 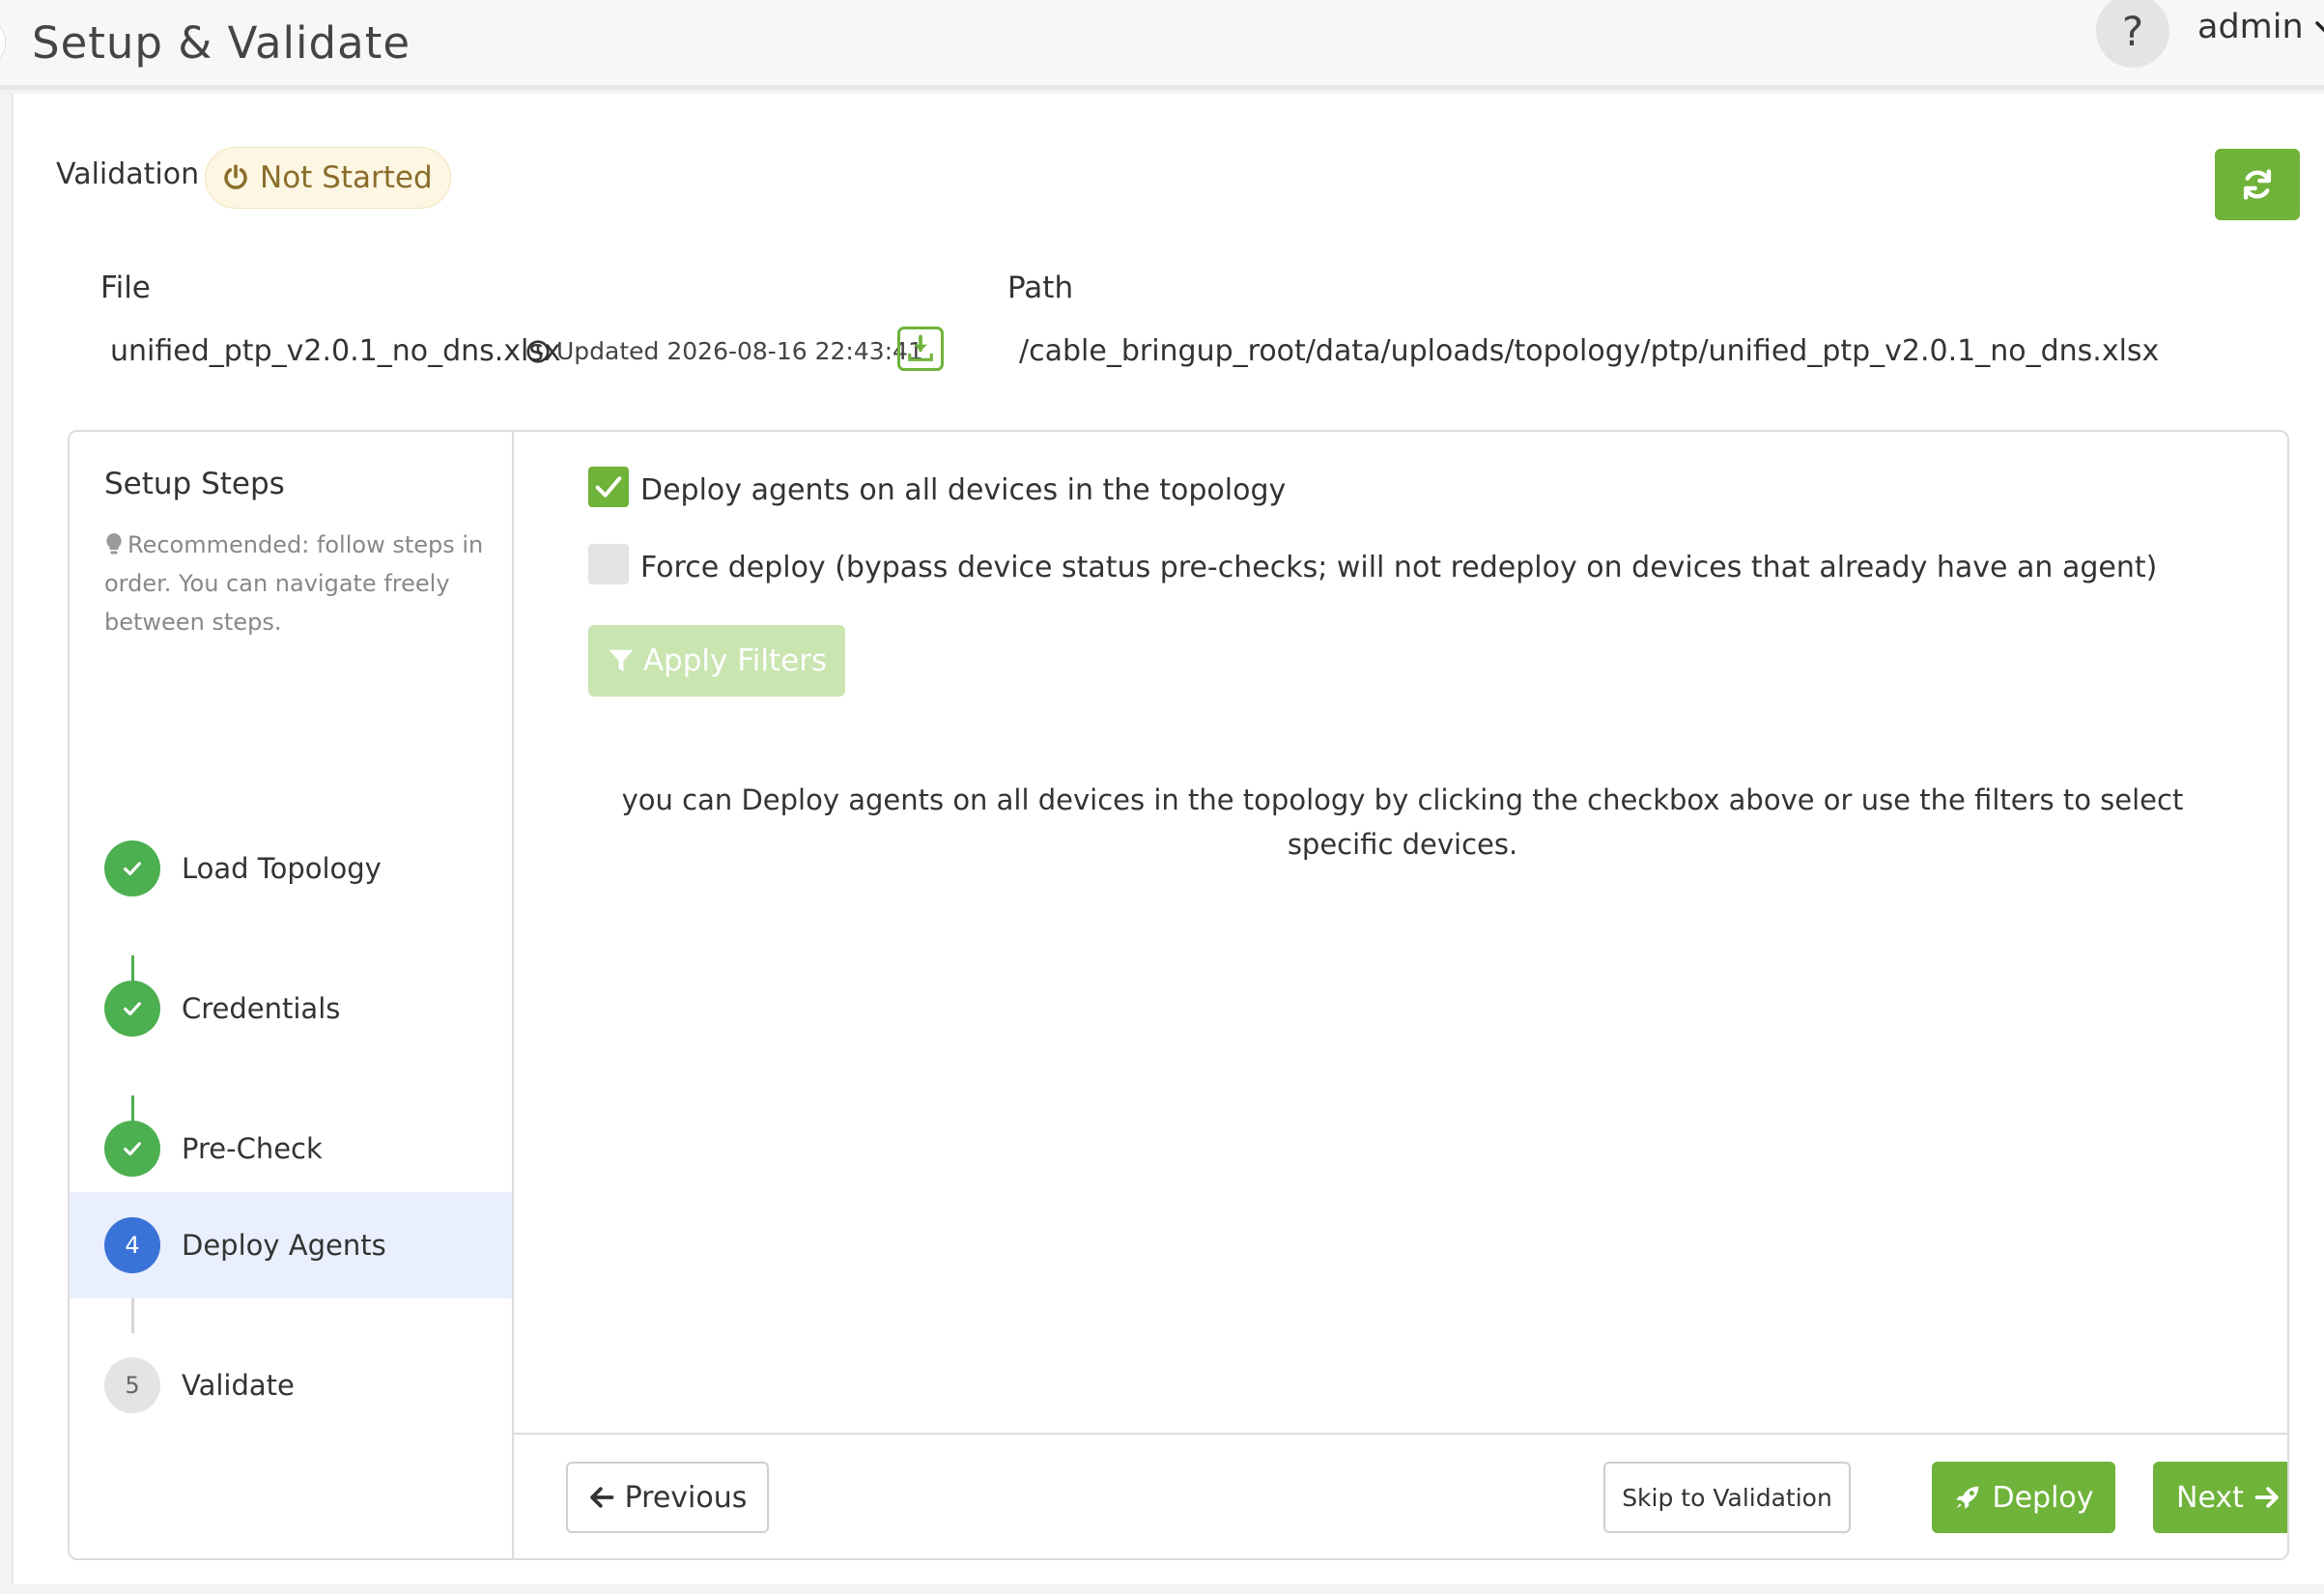 I want to click on step-label: Pre-Check, so click(x=252, y=1149).